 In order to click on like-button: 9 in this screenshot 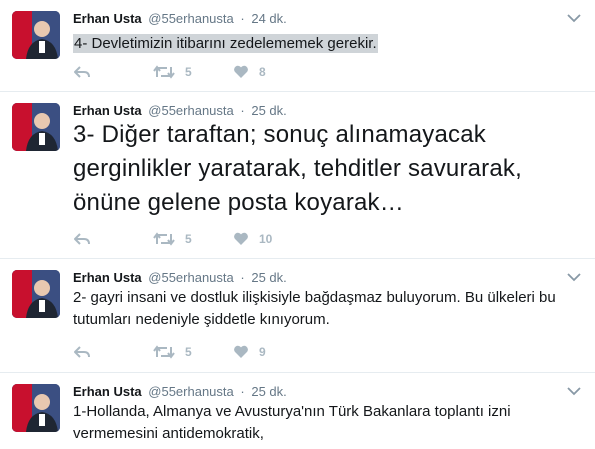, I will do `click(249, 352)`.